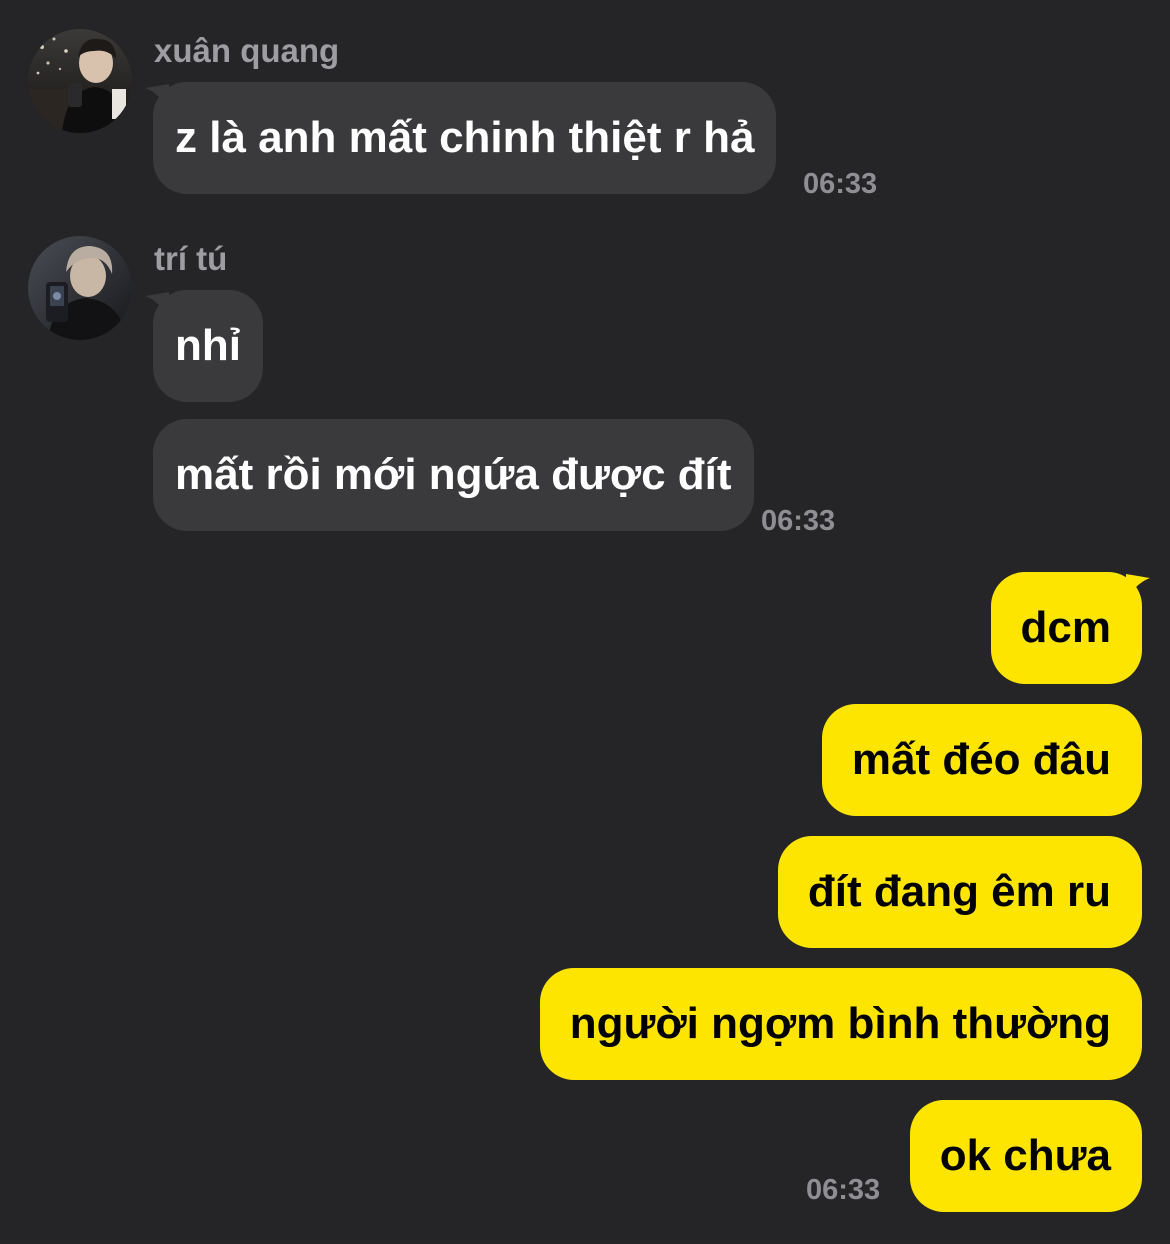 The image size is (1170, 1244). I want to click on message-bubble-sent: ok chưa, so click(1025, 1156).